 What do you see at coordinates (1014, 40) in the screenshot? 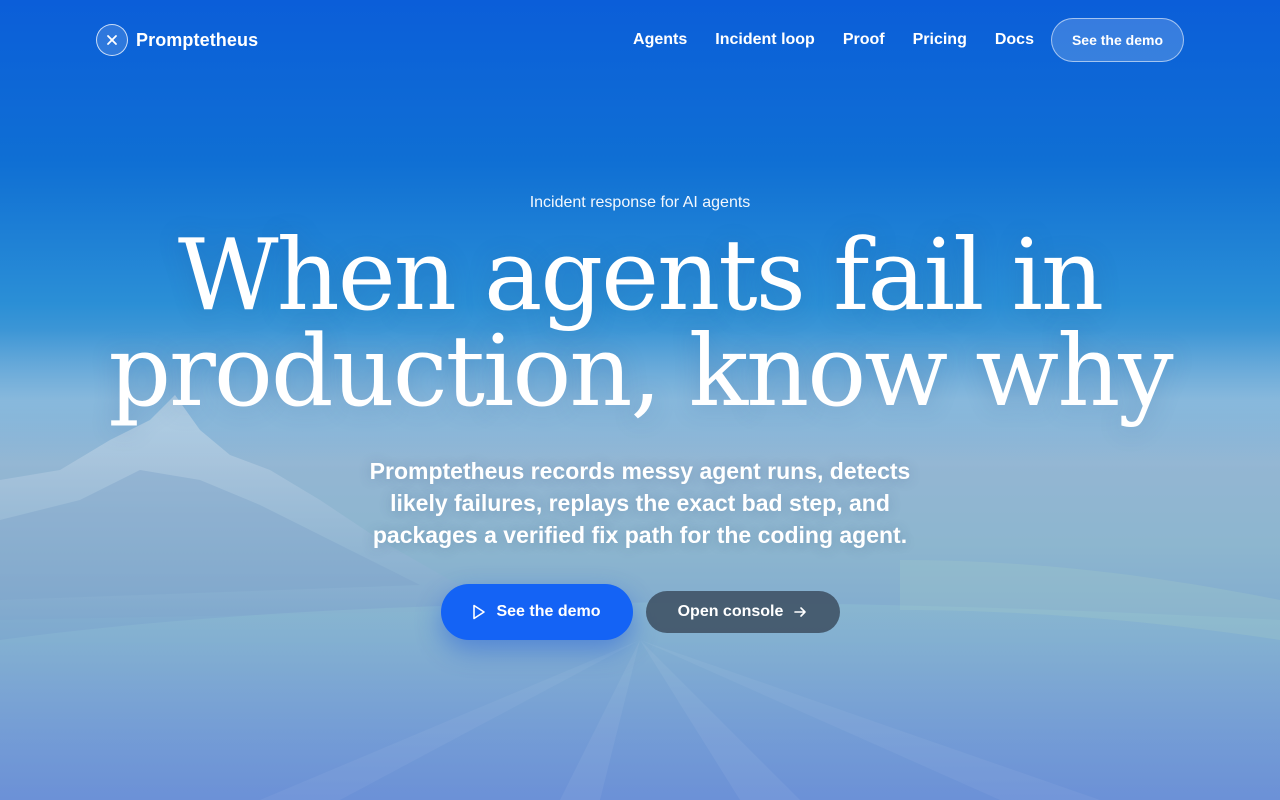
I see `nav-link-docs: Docs` at bounding box center [1014, 40].